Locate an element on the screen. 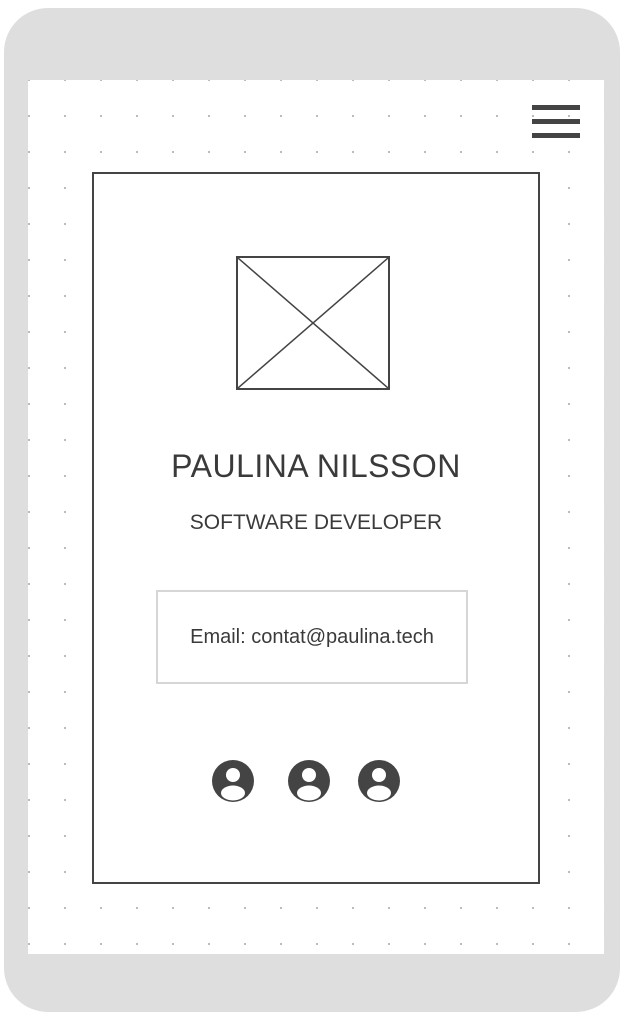 This screenshot has width=630, height=1022. hamburger-menu-icon is located at coordinates (556, 122).